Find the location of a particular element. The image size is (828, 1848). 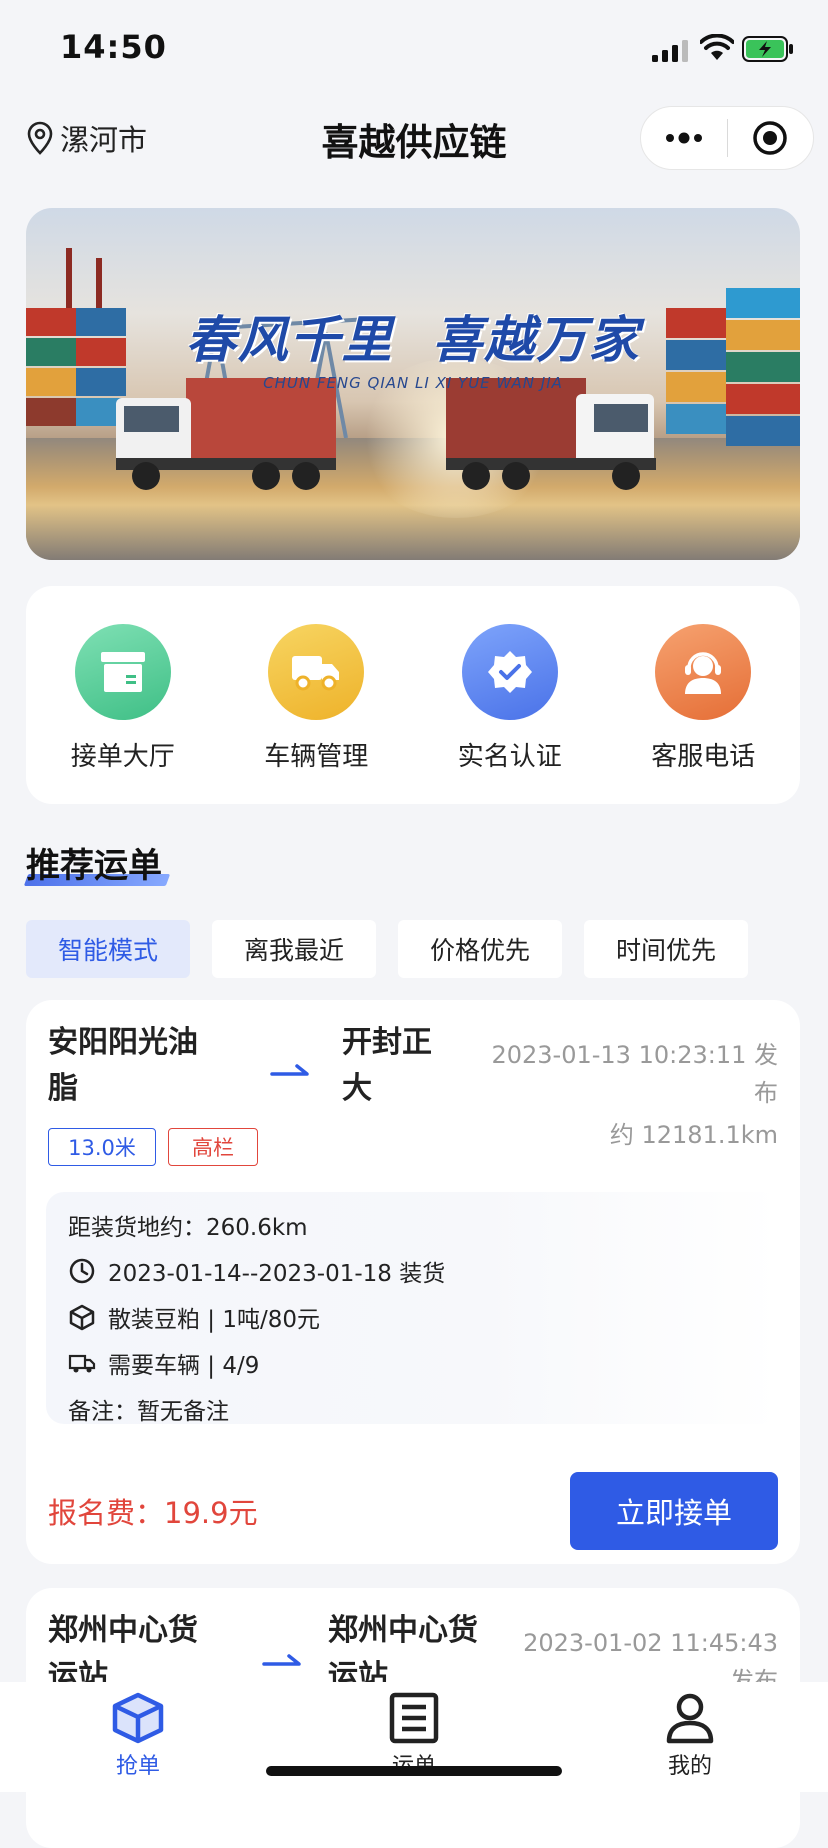

pickup-distance: 距装货地约：260.6km is located at coordinates (188, 1225).